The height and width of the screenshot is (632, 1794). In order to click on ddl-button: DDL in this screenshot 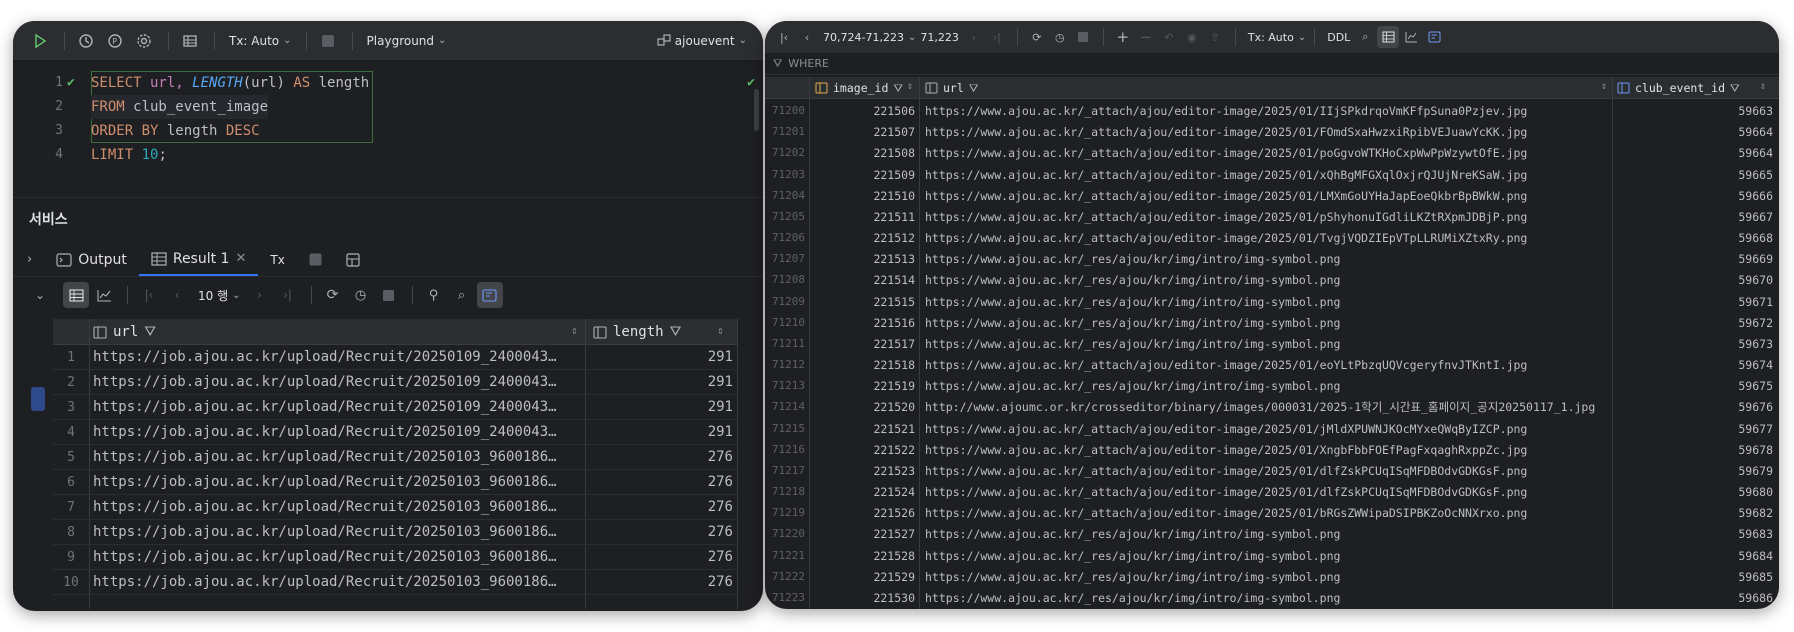, I will do `click(1338, 37)`.